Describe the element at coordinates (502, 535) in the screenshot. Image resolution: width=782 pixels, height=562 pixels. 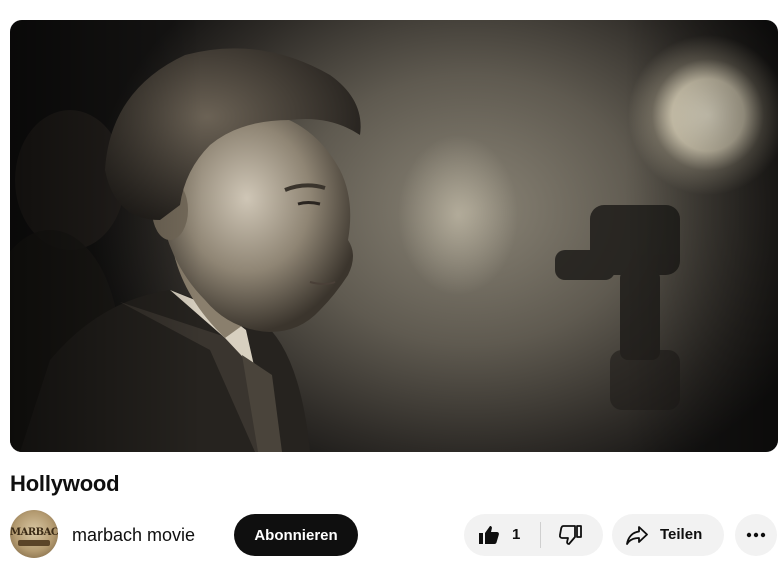
I see `like-button: 1` at that location.